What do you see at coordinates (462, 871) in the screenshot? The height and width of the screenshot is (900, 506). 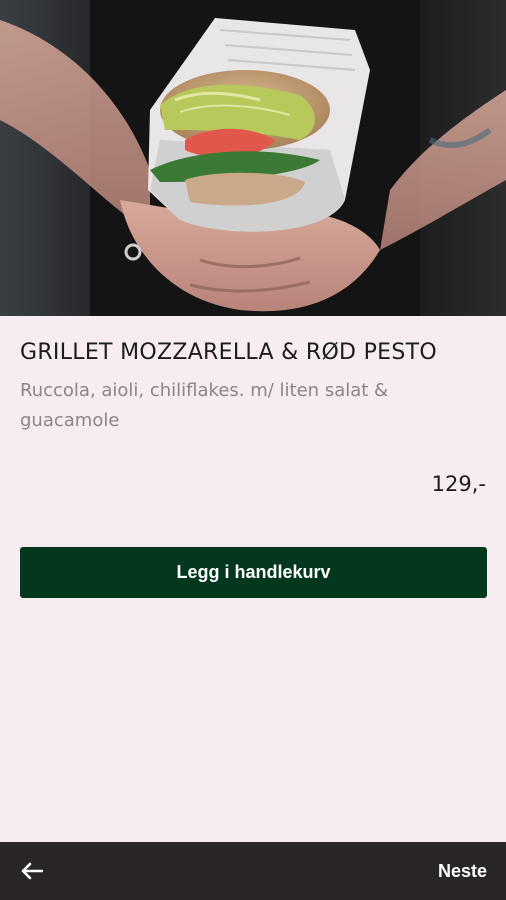 I see `next-button: Neste` at bounding box center [462, 871].